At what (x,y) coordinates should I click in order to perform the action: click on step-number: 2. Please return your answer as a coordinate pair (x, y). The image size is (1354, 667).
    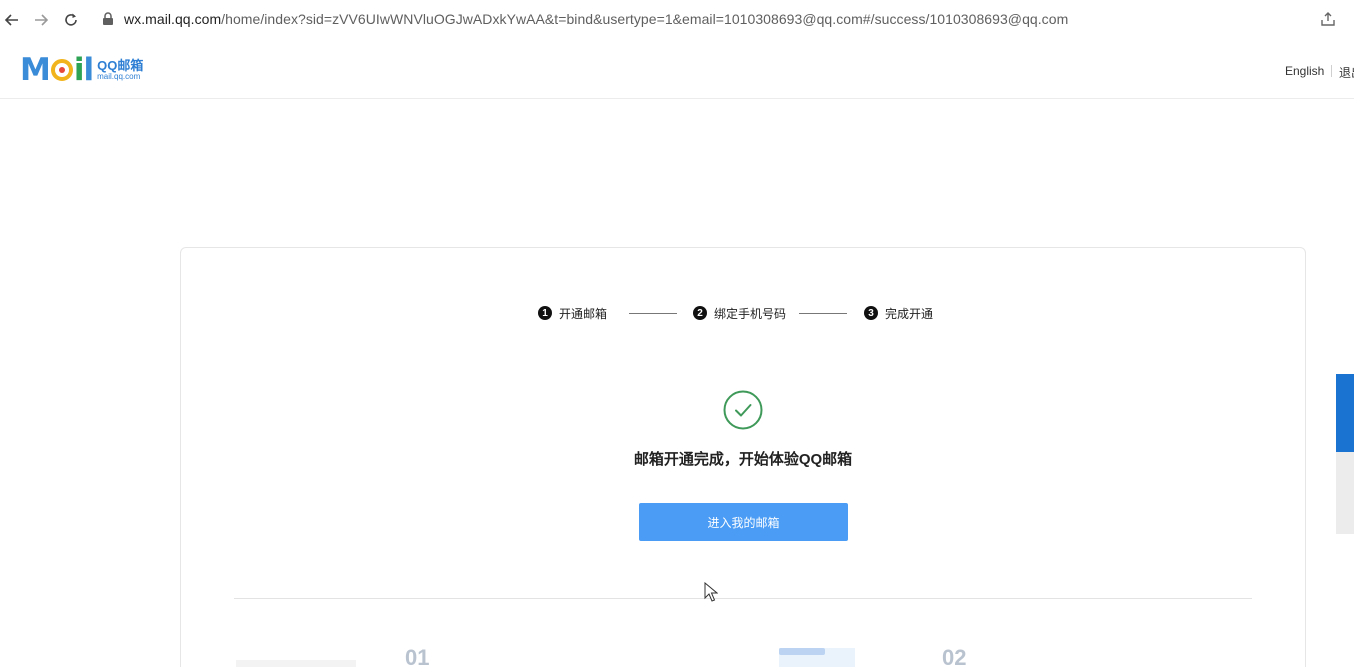
    Looking at the image, I should click on (700, 313).